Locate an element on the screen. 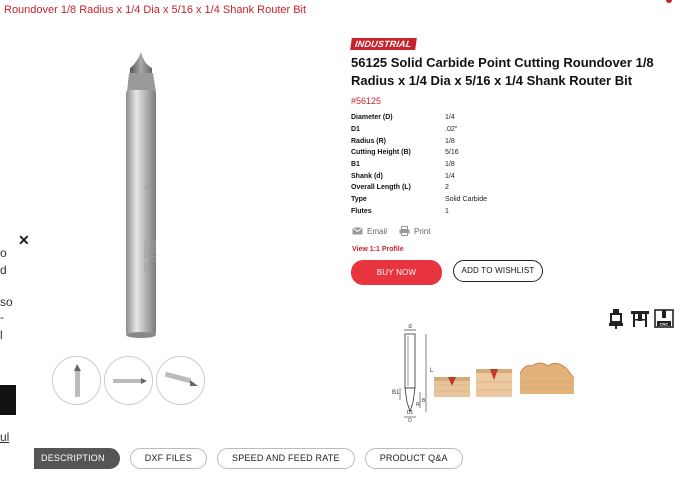 The width and height of the screenshot is (690, 484). top-indicator is located at coordinates (669, 1).